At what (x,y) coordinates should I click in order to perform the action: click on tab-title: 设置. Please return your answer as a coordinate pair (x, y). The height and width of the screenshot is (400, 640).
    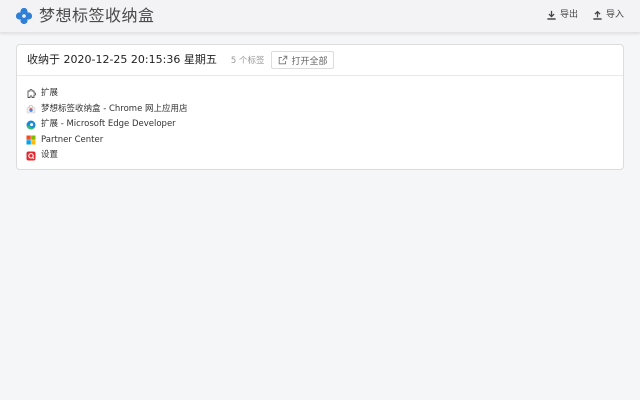
    Looking at the image, I should click on (50, 155).